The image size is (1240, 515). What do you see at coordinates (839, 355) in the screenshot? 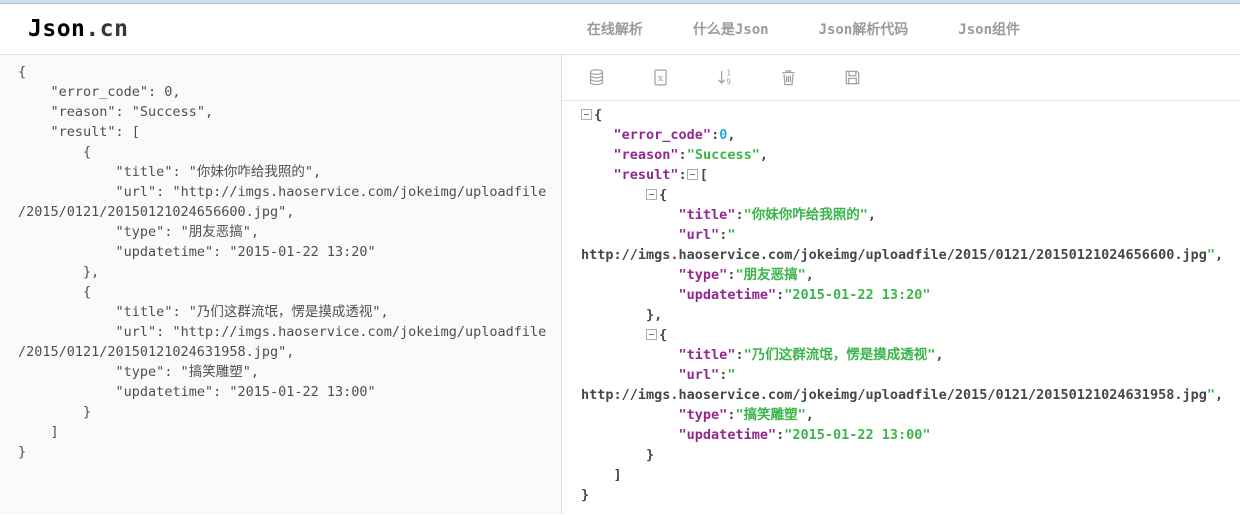
I see `json-token-str: "乃们这群流氓，愣是摸成透视"` at bounding box center [839, 355].